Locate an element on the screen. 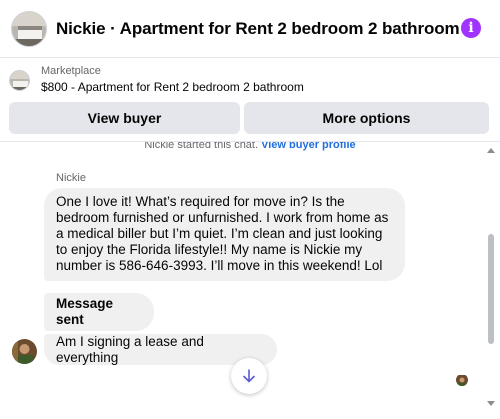 This screenshot has height=419, width=500. arrow-down-icon is located at coordinates (249, 376).